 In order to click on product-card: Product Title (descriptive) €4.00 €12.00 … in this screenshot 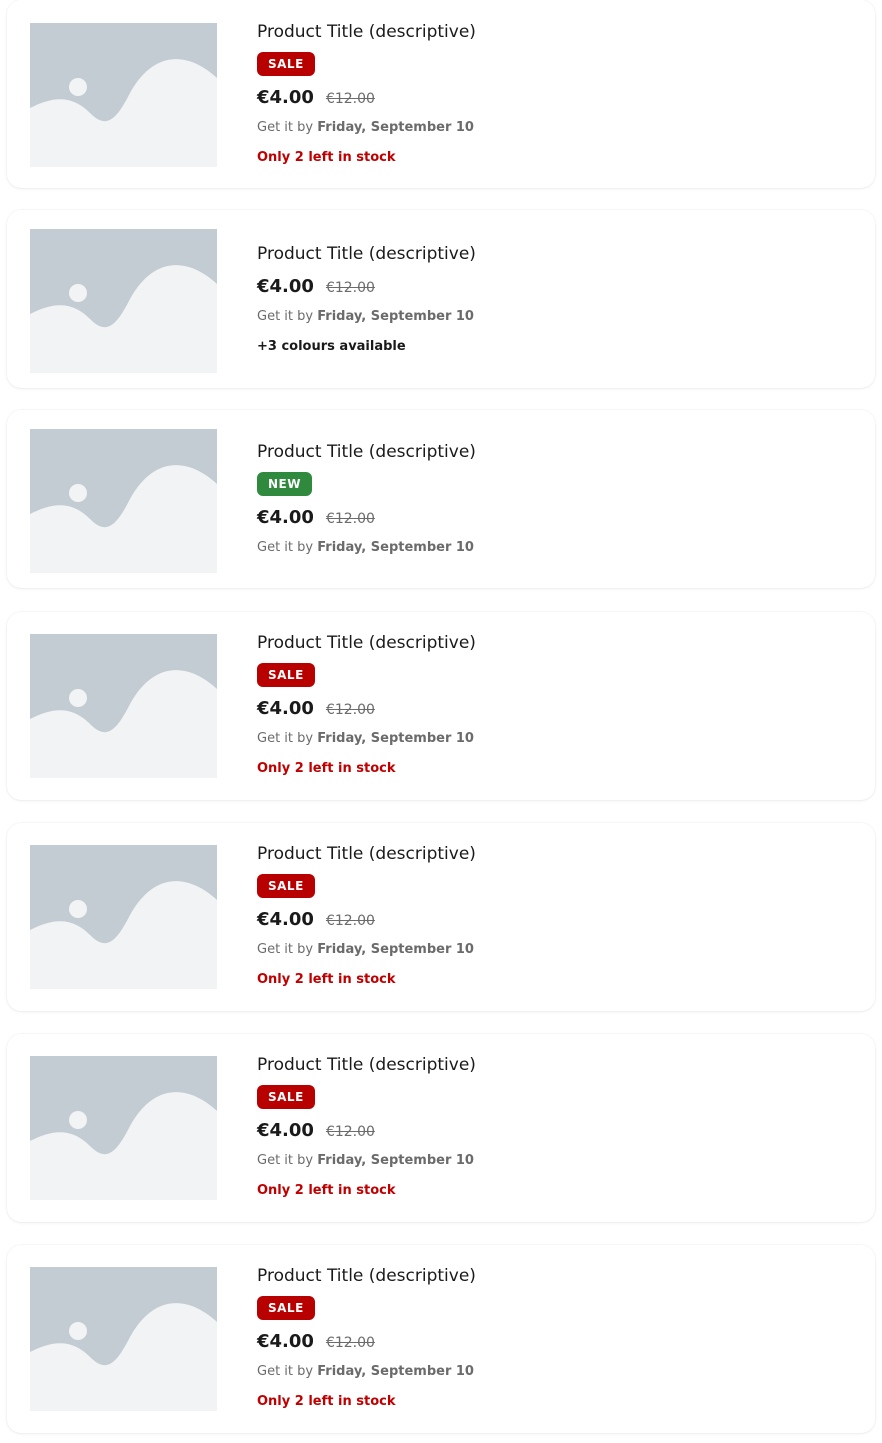, I will do `click(441, 299)`.